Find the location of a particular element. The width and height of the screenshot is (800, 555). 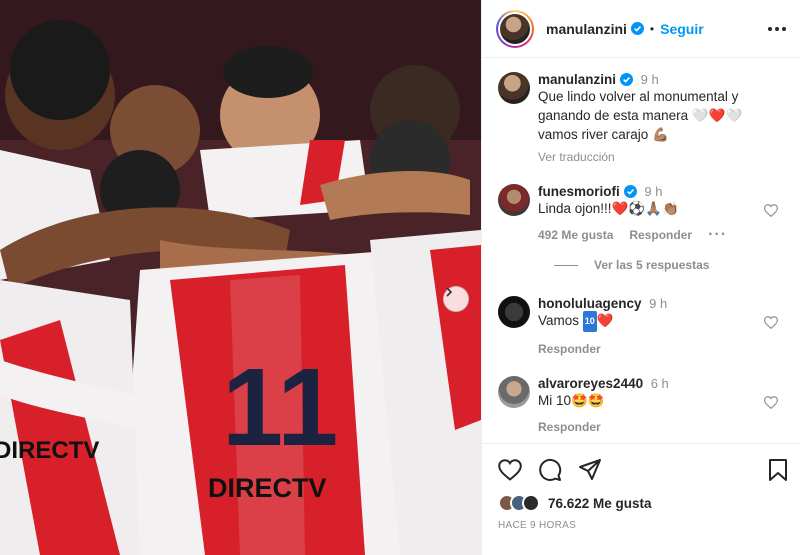

post-timestamp: HACE 9 HORAS is located at coordinates (643, 525).